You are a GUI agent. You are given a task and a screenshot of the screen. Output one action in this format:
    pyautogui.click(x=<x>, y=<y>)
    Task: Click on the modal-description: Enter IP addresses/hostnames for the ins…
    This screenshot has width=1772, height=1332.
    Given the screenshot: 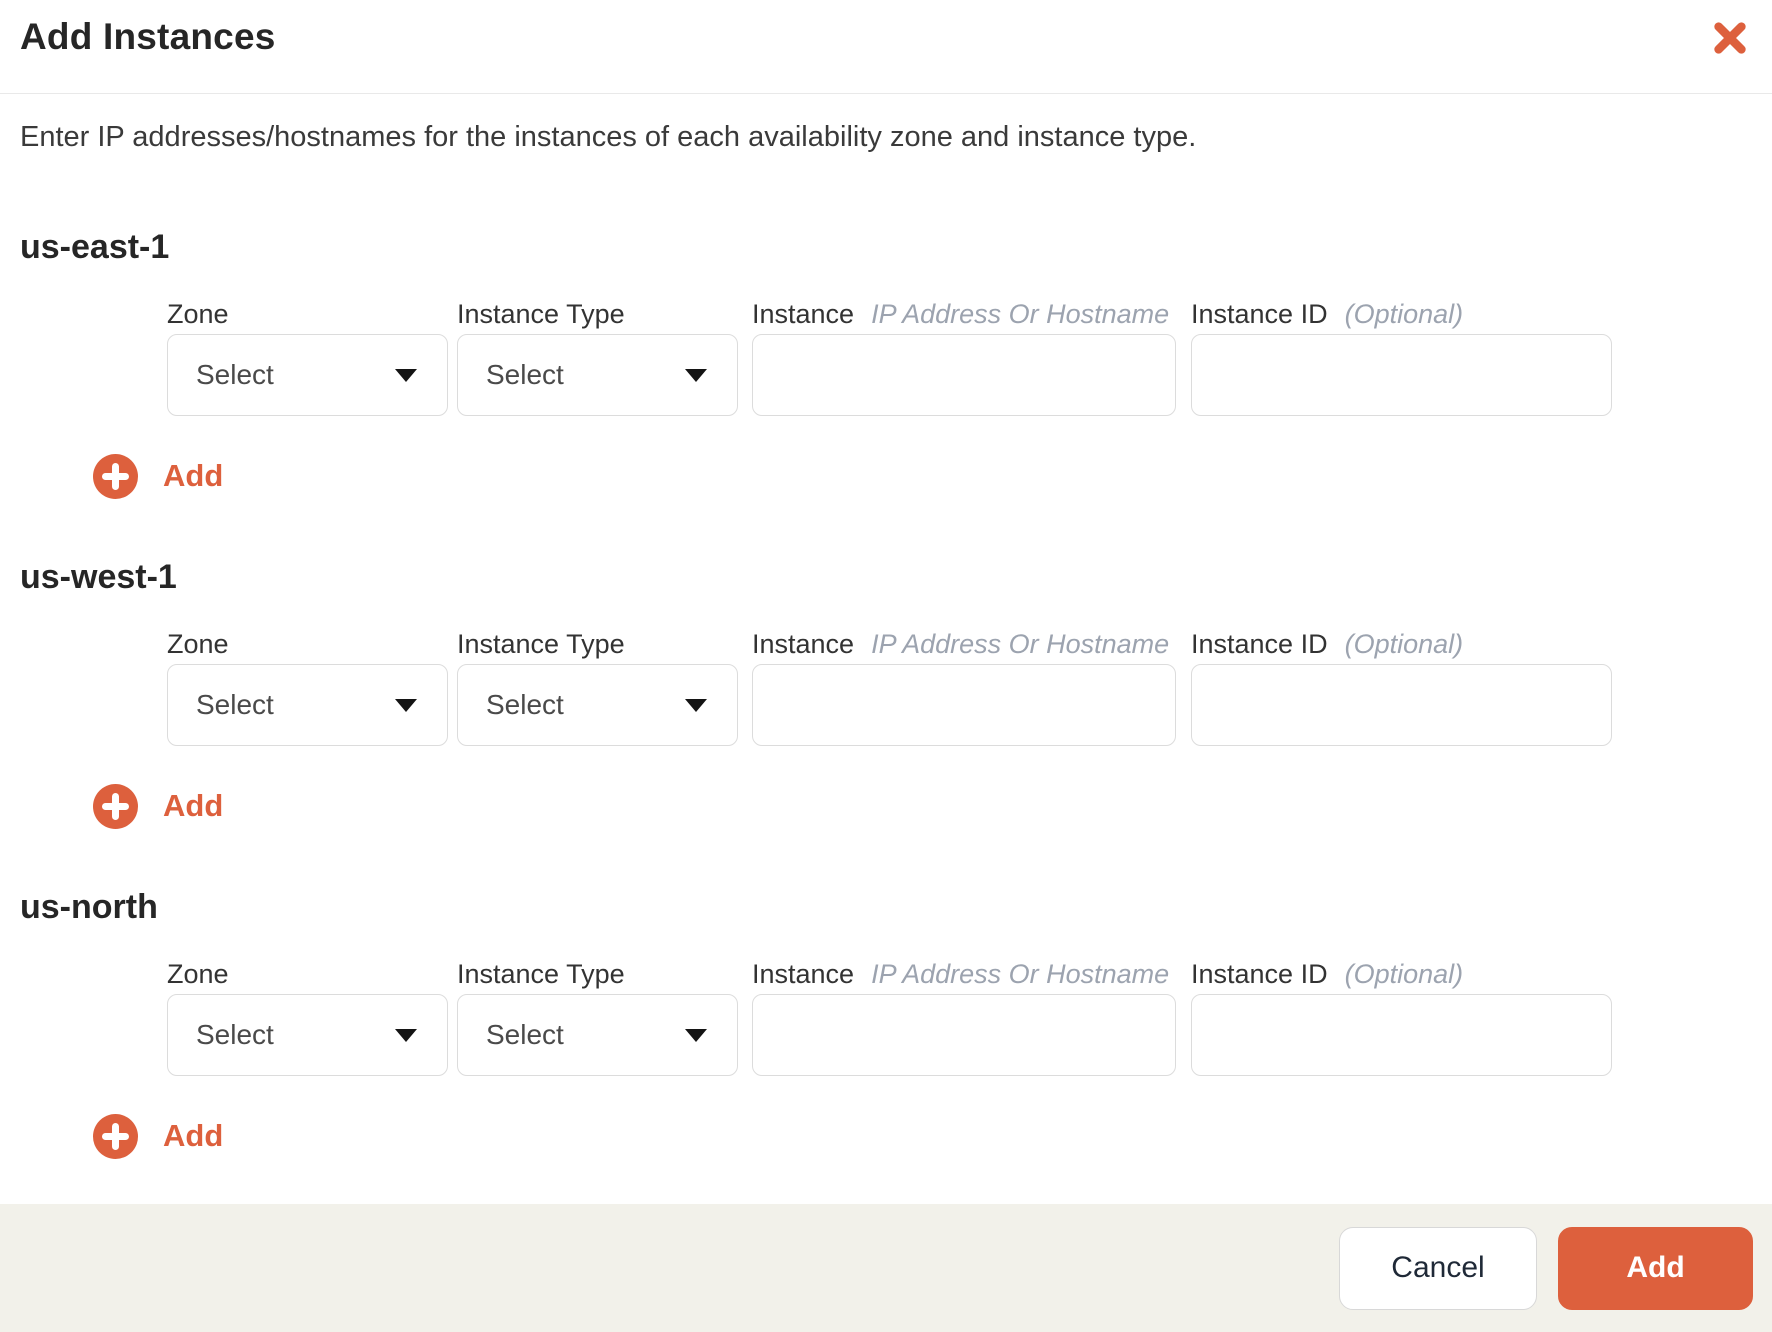 What is the action you would take?
    pyautogui.click(x=608, y=137)
    